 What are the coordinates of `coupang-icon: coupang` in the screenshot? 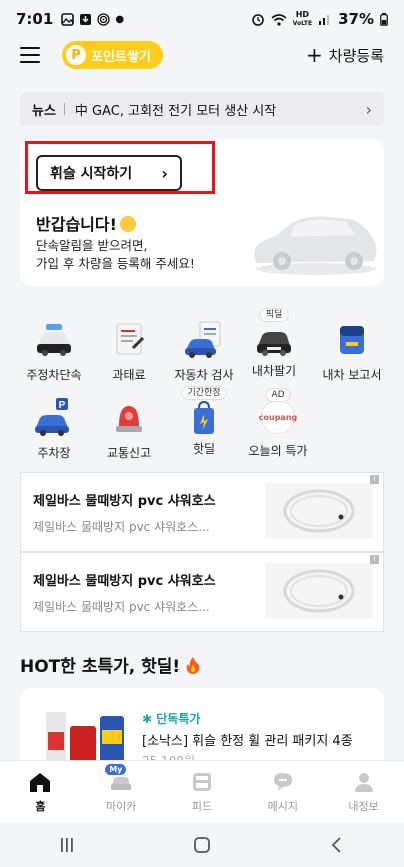 It's located at (278, 417).